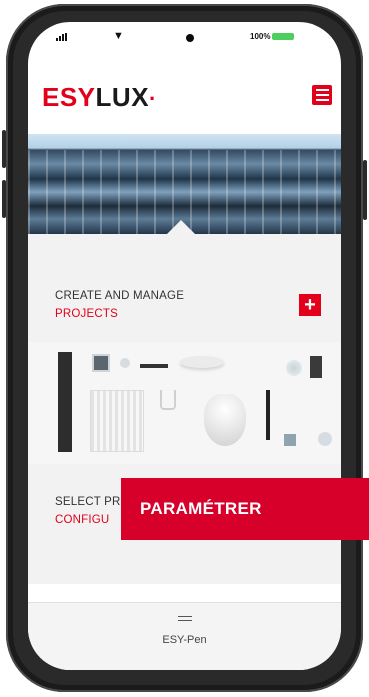 The image size is (369, 697). What do you see at coordinates (118, 36) in the screenshot?
I see `wifi-icon: ▼` at bounding box center [118, 36].